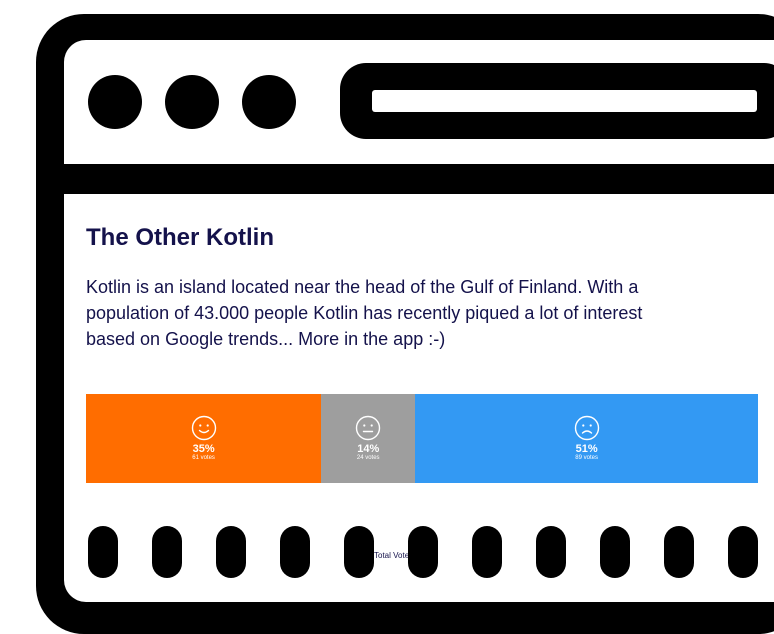 The image size is (774, 634). What do you see at coordinates (368, 428) in the screenshot?
I see `neutral-face-icon` at bounding box center [368, 428].